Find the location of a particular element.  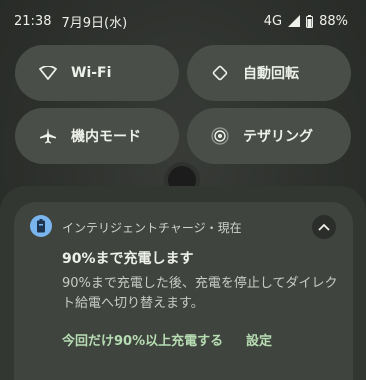

settings-button: 設定 is located at coordinates (259, 339).